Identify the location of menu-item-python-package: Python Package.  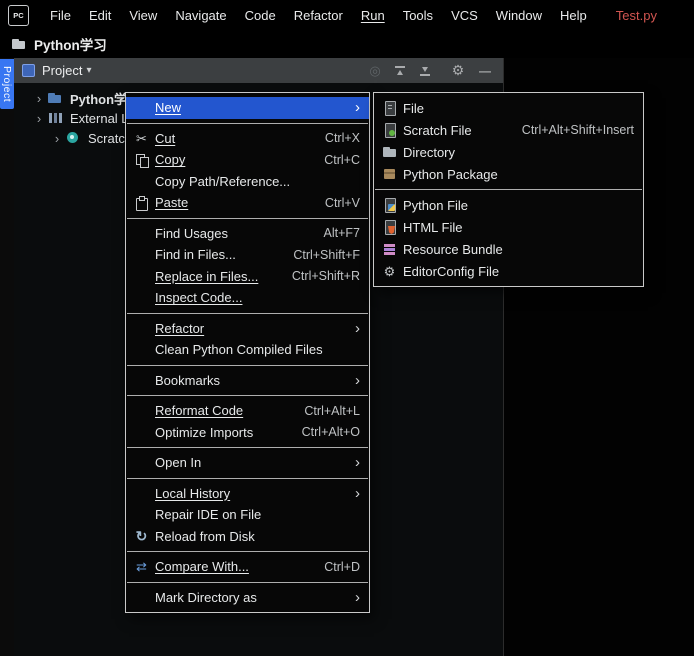
(508, 174).